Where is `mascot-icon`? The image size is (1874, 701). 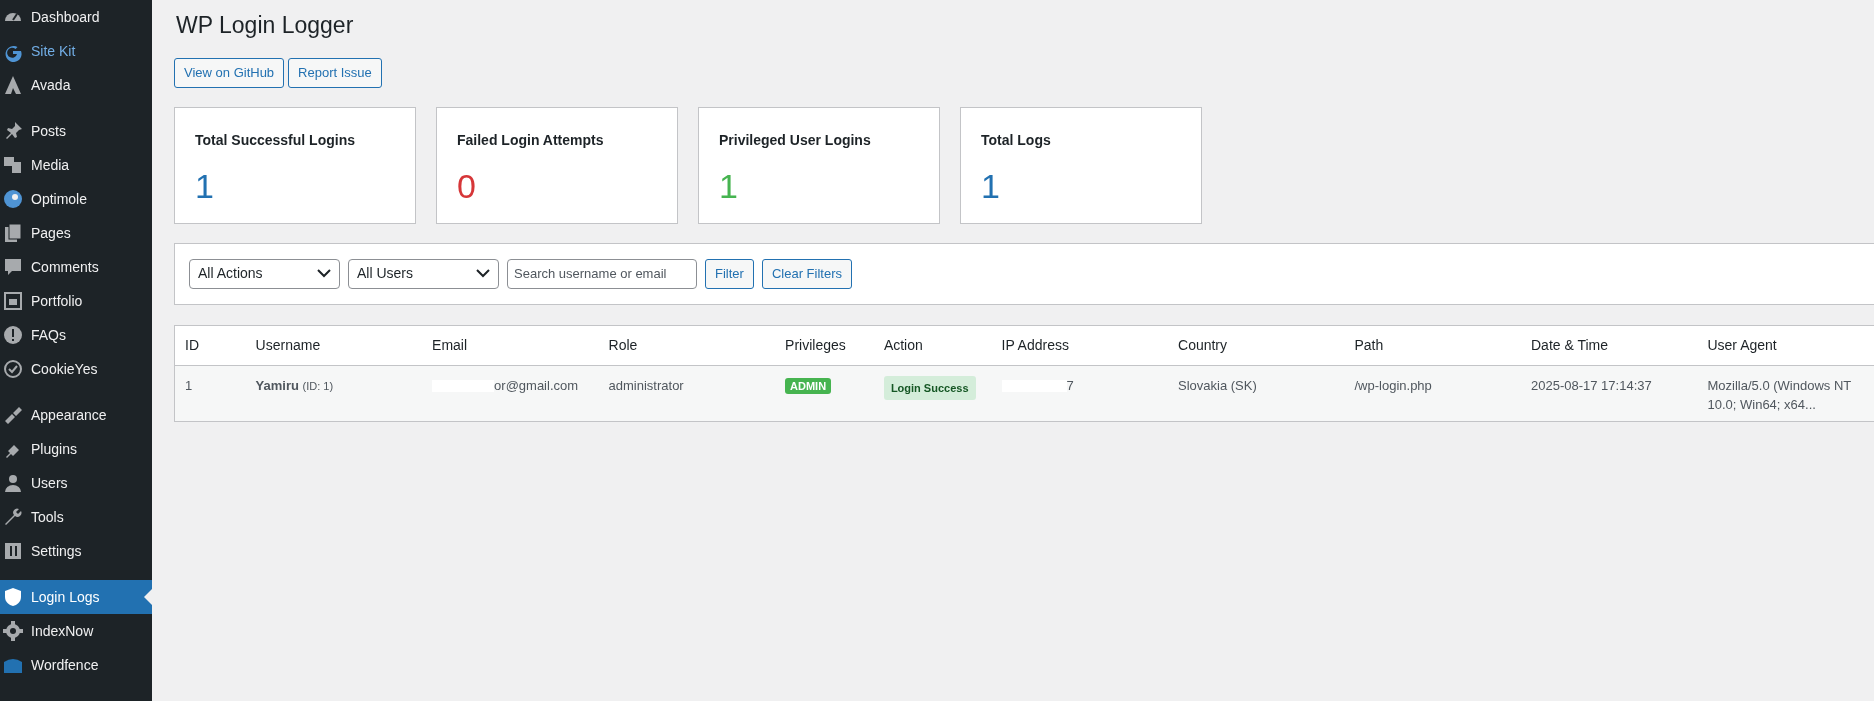
mascot-icon is located at coordinates (13, 199).